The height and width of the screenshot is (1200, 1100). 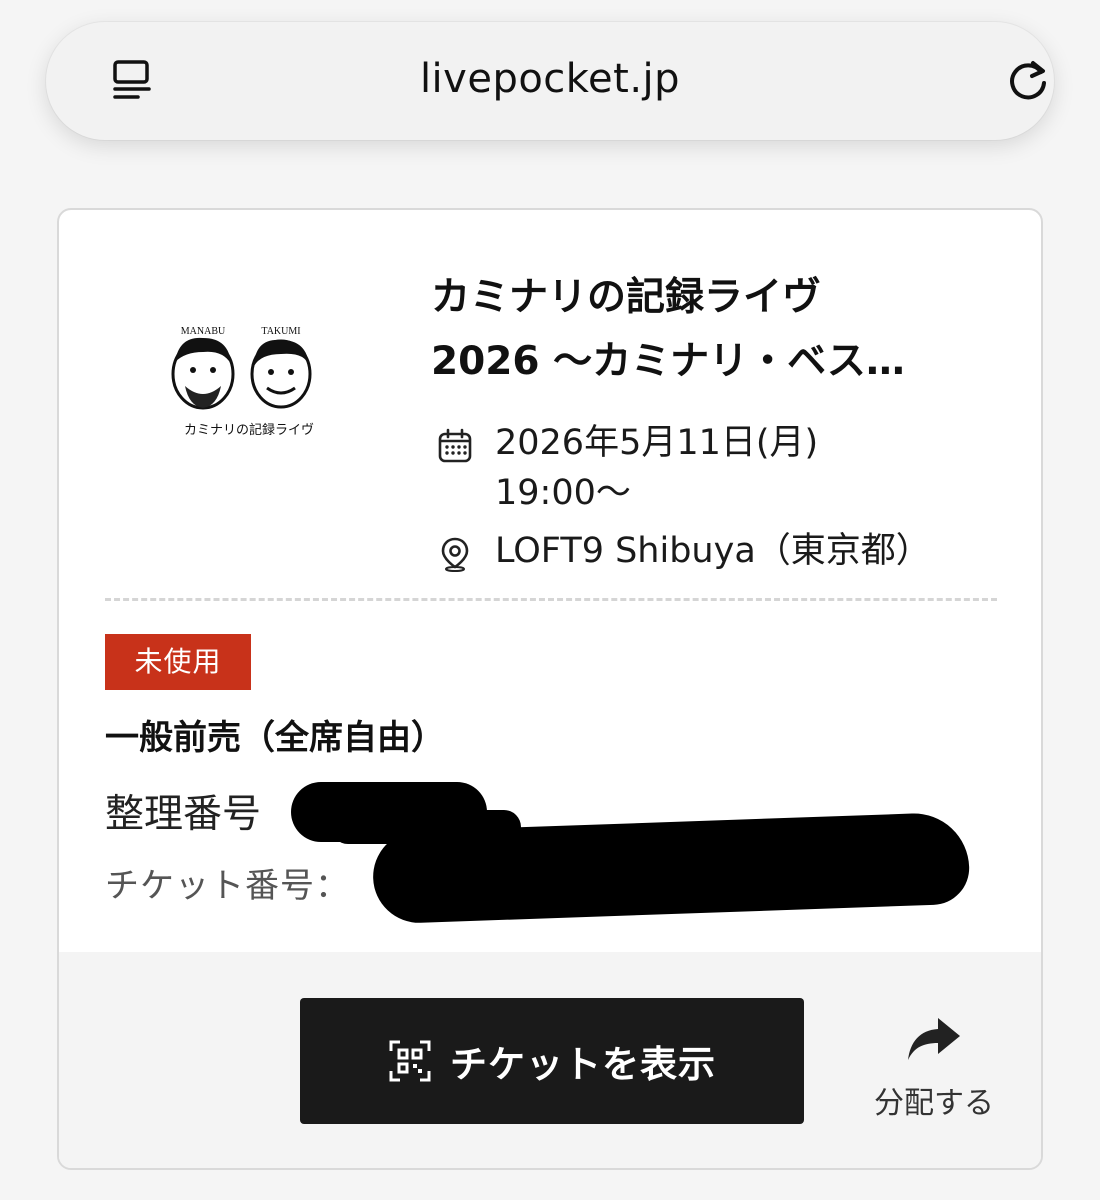 What do you see at coordinates (713, 551) in the screenshot?
I see `venue-name: LOFT9 Shibuya（東京都）` at bounding box center [713, 551].